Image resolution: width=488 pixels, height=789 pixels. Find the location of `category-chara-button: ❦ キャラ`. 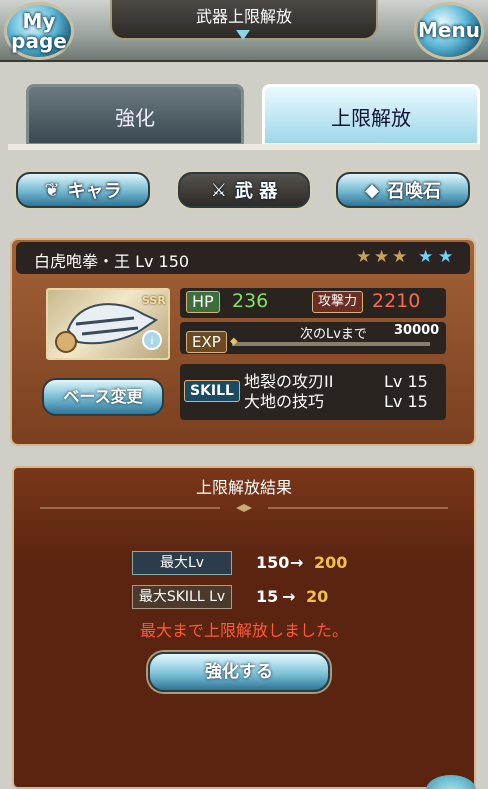

category-chara-button: ❦ キャラ is located at coordinates (83, 190).